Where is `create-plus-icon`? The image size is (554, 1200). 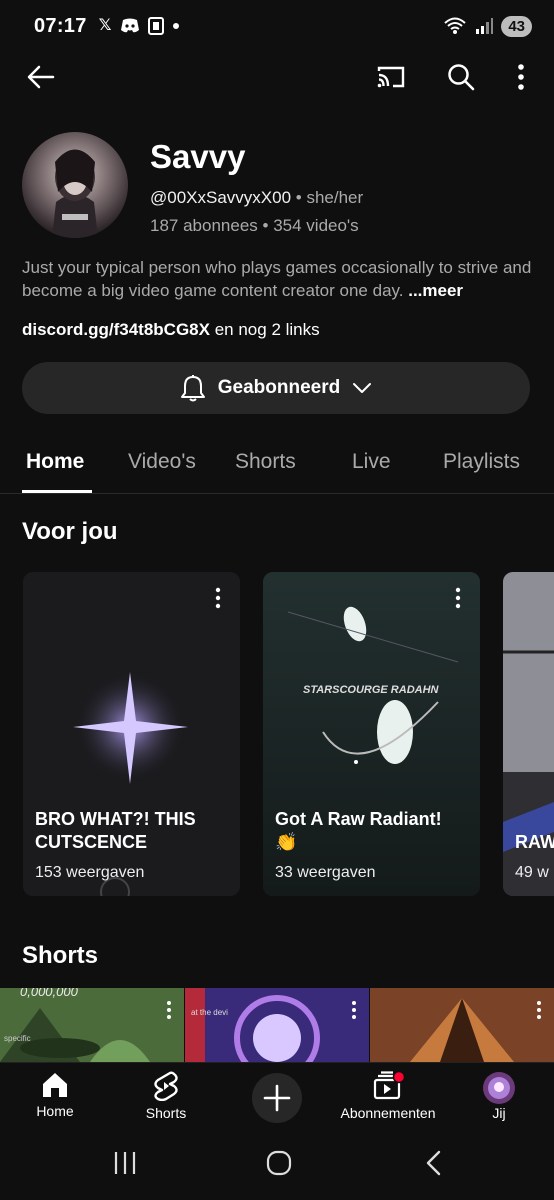
create-plus-icon is located at coordinates (277, 1098).